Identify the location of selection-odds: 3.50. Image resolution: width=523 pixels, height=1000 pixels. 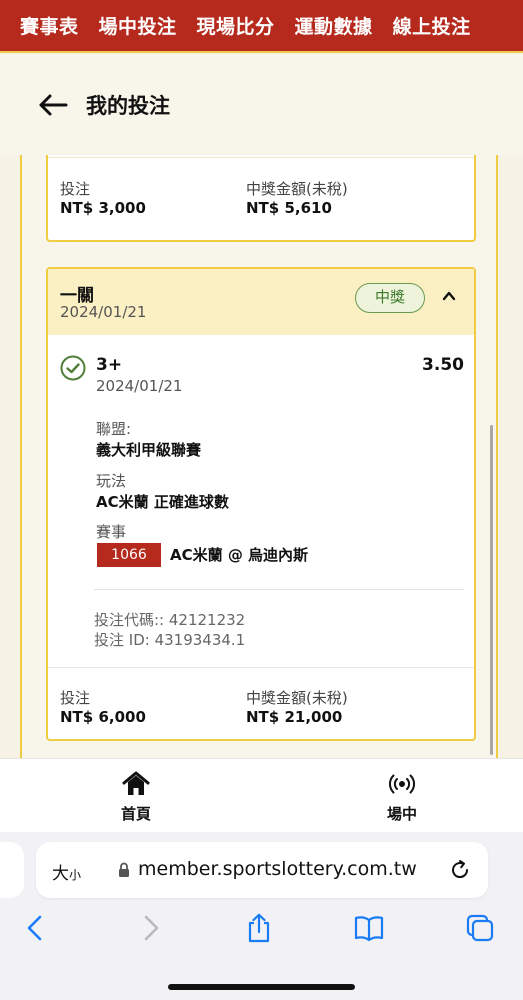
(443, 365).